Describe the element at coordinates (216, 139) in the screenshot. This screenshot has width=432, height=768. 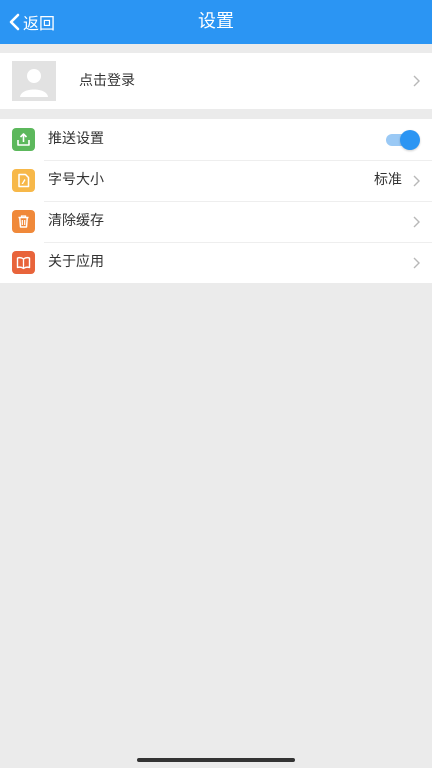
I see `push-settings-row: 推送设置` at that location.